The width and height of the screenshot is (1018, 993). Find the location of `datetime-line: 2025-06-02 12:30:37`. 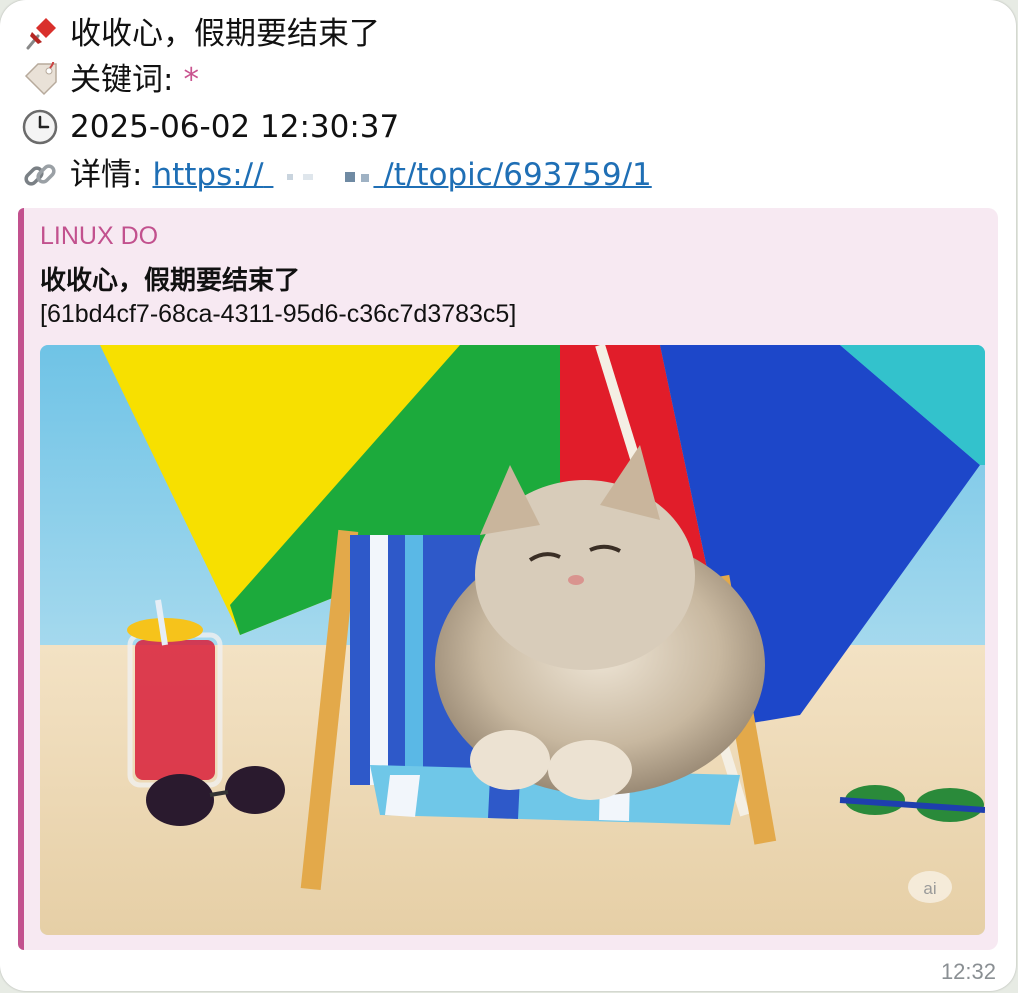

datetime-line: 2025-06-02 12:30:37 is located at coordinates (210, 127).